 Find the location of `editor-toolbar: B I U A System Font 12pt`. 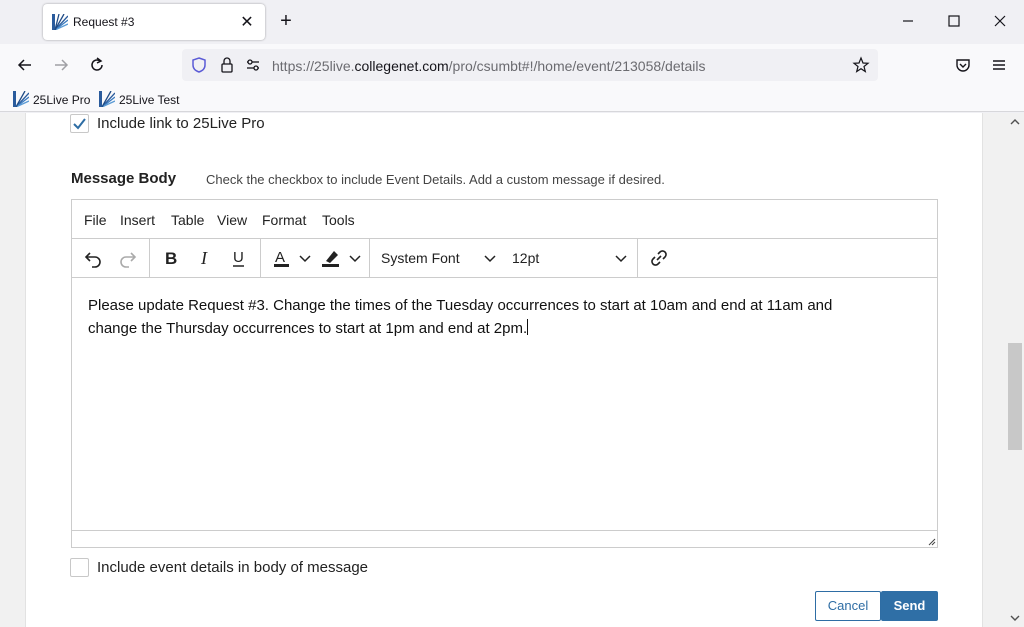

editor-toolbar: B I U A System Font 12pt is located at coordinates (504, 258).